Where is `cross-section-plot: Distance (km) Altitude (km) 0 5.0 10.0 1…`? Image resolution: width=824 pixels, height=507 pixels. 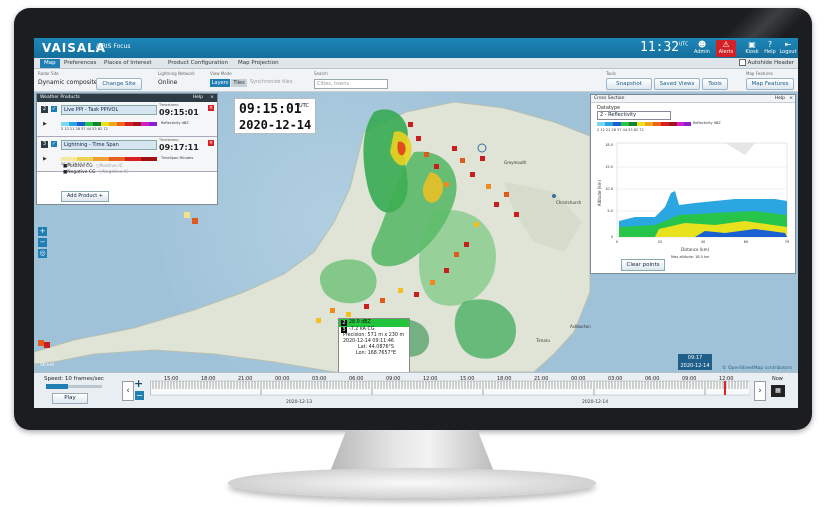
cross-section-plot: Distance (km) Altitude (km) 0 5.0 10.0 1… is located at coordinates (693, 196).